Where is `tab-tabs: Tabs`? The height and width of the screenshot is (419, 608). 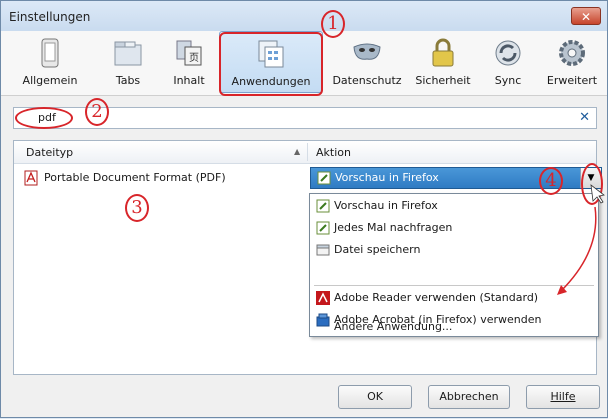 tab-tabs: Tabs is located at coordinates (128, 62).